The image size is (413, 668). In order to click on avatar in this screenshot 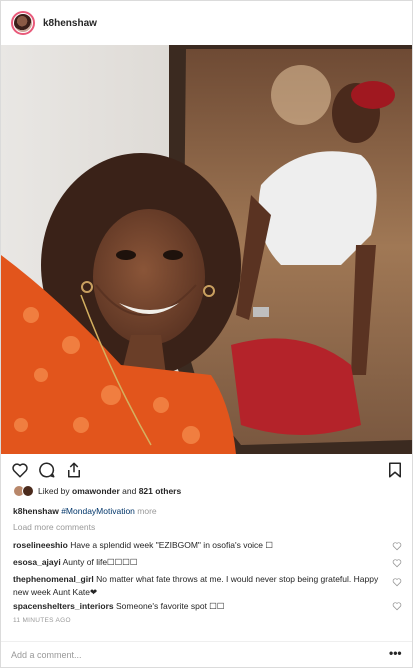, I will do `click(23, 23)`.